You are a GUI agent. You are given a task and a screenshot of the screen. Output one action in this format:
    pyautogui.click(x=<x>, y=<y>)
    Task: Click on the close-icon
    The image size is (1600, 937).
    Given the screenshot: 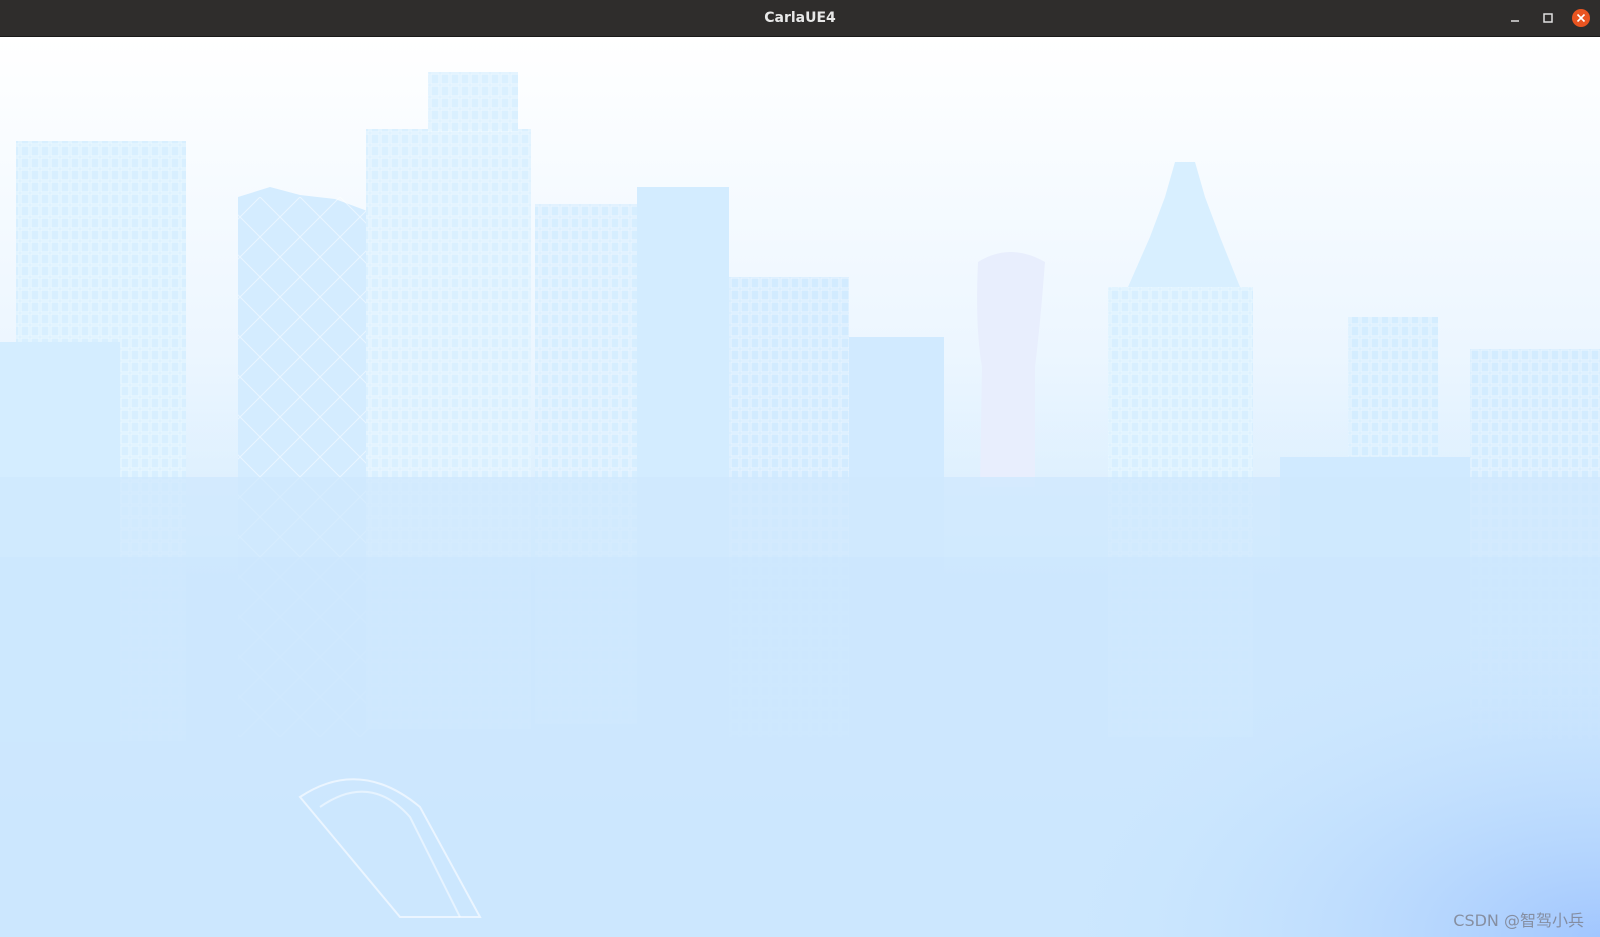 What is the action you would take?
    pyautogui.click(x=1581, y=18)
    